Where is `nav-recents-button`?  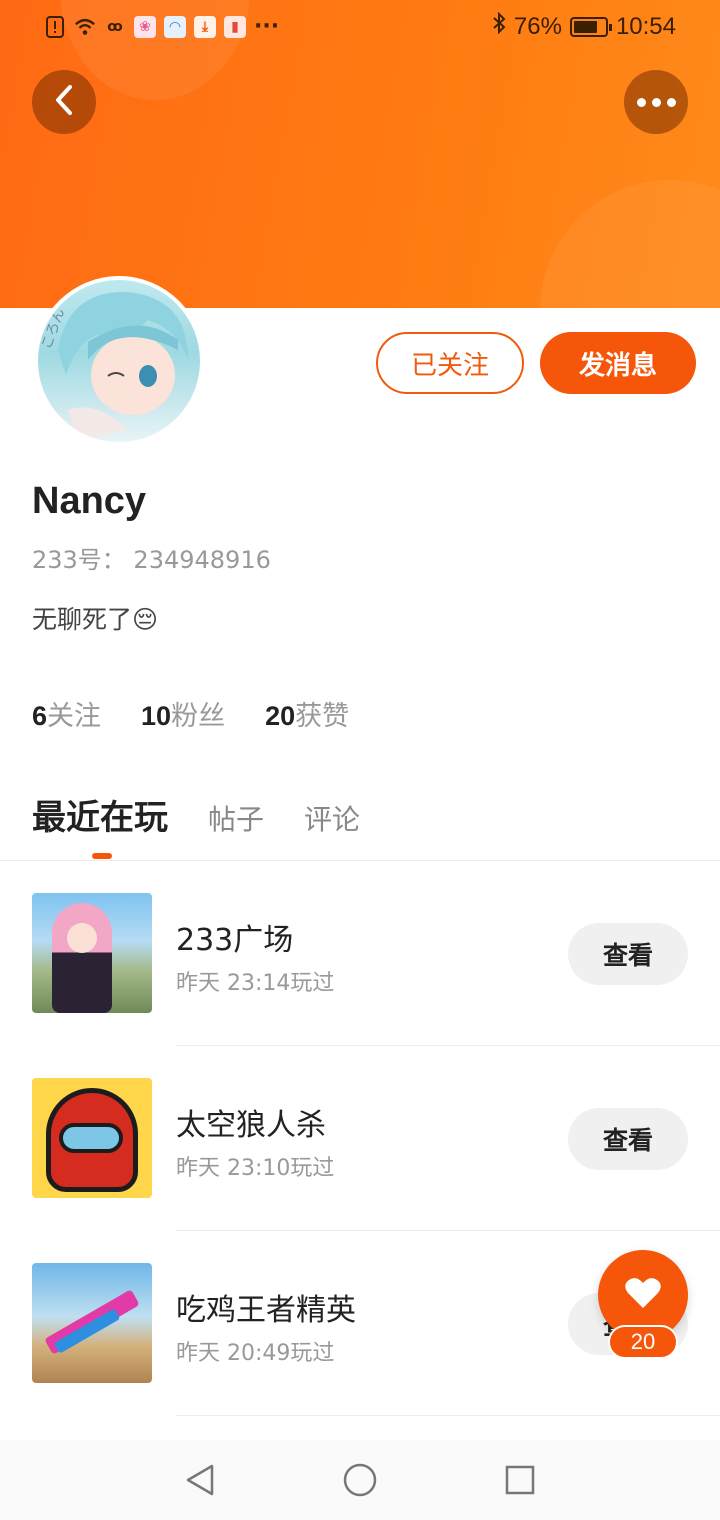
nav-recents-button is located at coordinates (520, 1482).